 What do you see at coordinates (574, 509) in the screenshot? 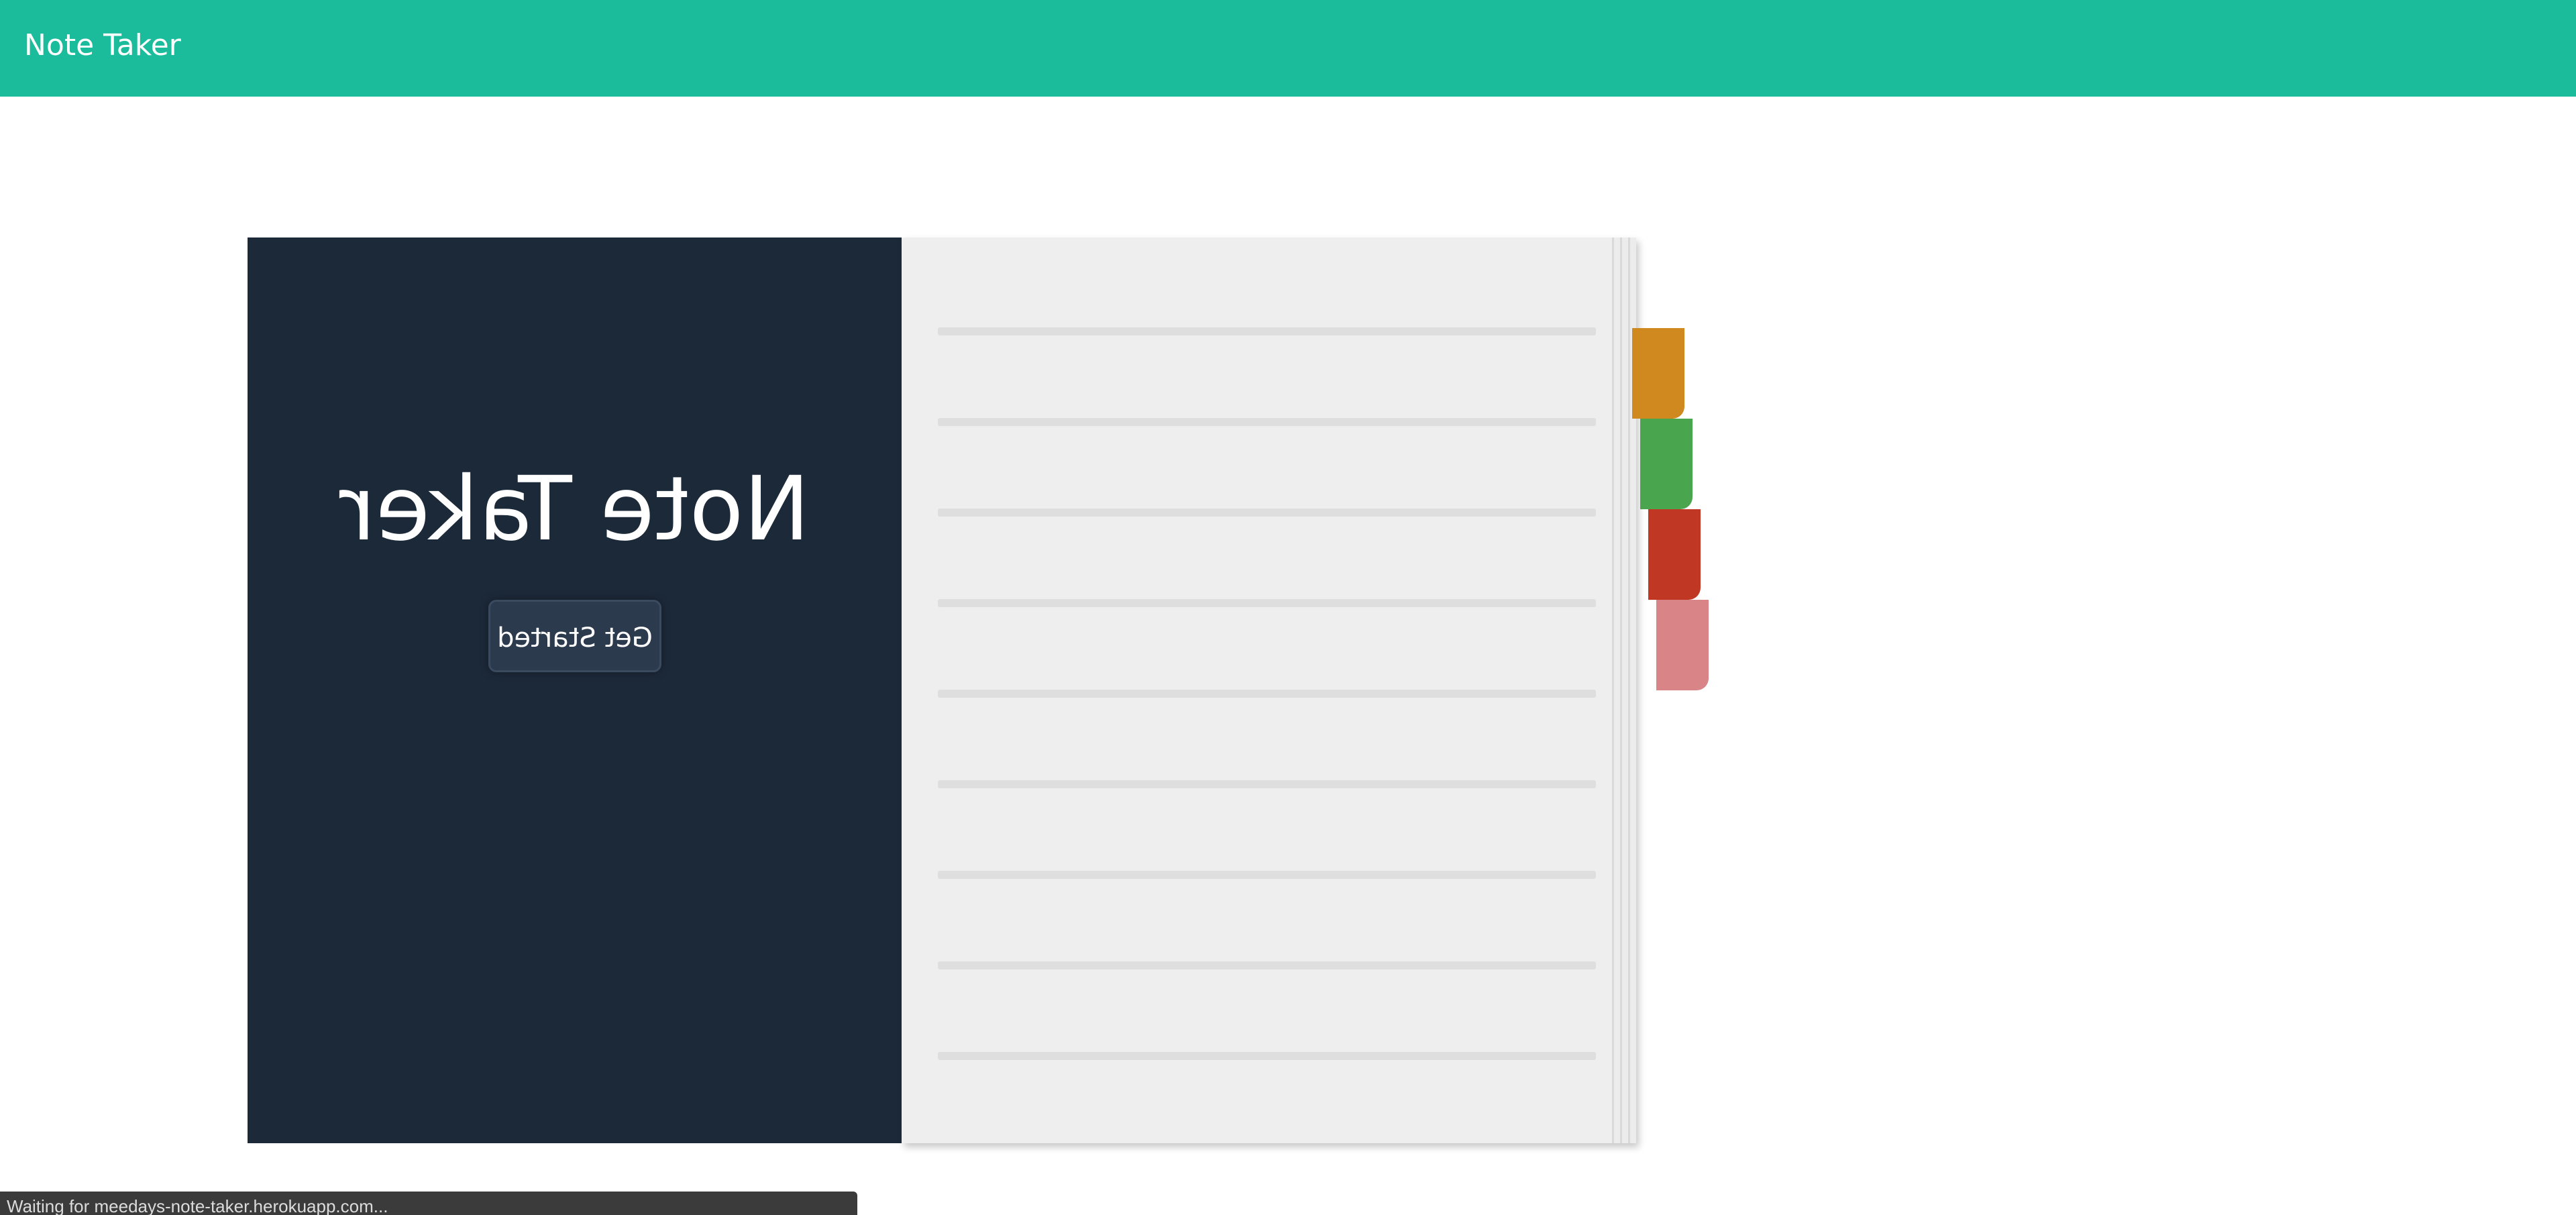
I see `cover-title: Note Taker` at bounding box center [574, 509].